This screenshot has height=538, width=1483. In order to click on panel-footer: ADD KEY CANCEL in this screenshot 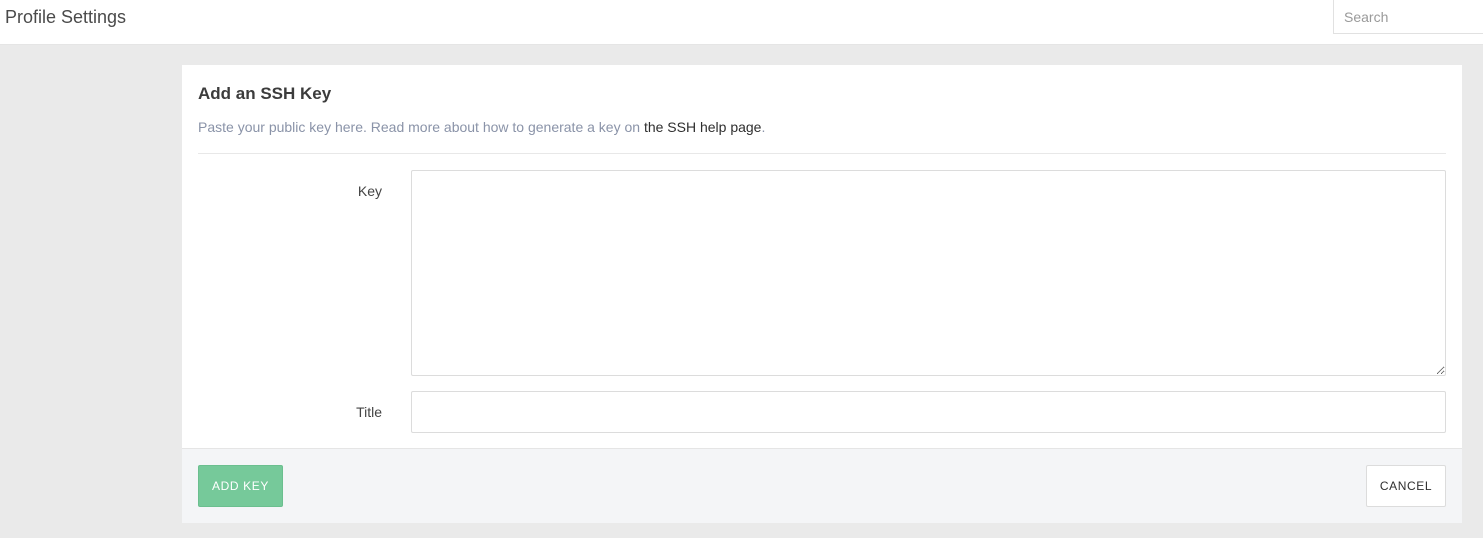, I will do `click(822, 485)`.